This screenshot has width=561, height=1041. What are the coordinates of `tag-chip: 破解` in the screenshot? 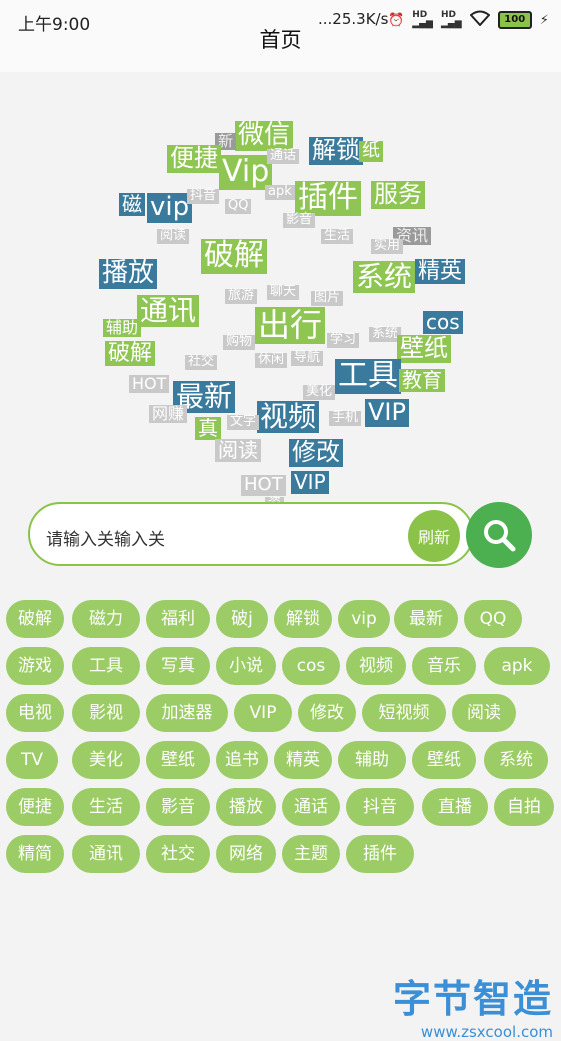 It's located at (35, 619).